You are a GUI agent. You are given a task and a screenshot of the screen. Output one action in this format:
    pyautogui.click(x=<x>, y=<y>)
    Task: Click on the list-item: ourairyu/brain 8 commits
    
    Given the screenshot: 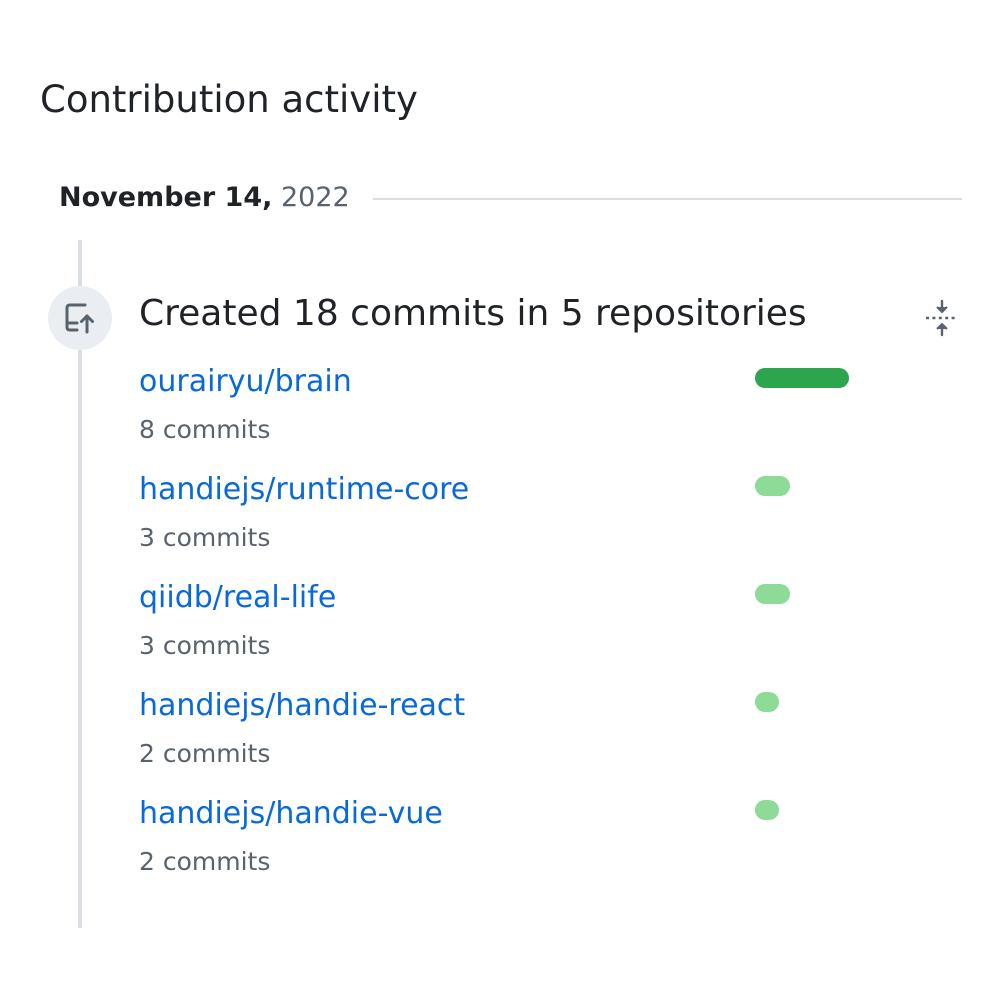 What is the action you would take?
    pyautogui.click(x=499, y=410)
    